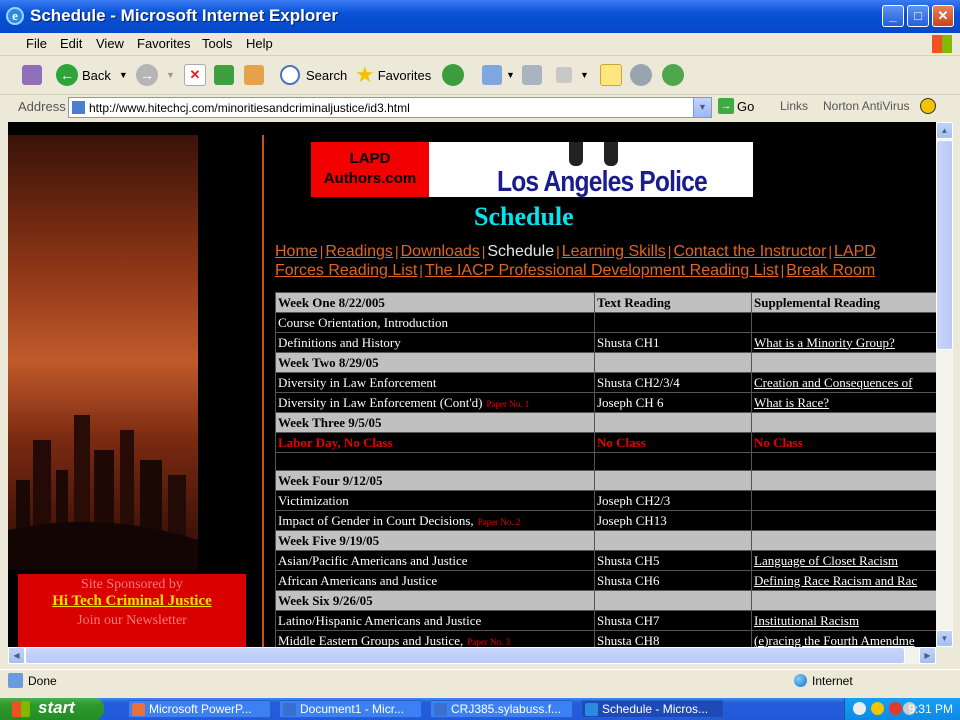  What do you see at coordinates (259, 43) in the screenshot?
I see `menu-help: Help` at bounding box center [259, 43].